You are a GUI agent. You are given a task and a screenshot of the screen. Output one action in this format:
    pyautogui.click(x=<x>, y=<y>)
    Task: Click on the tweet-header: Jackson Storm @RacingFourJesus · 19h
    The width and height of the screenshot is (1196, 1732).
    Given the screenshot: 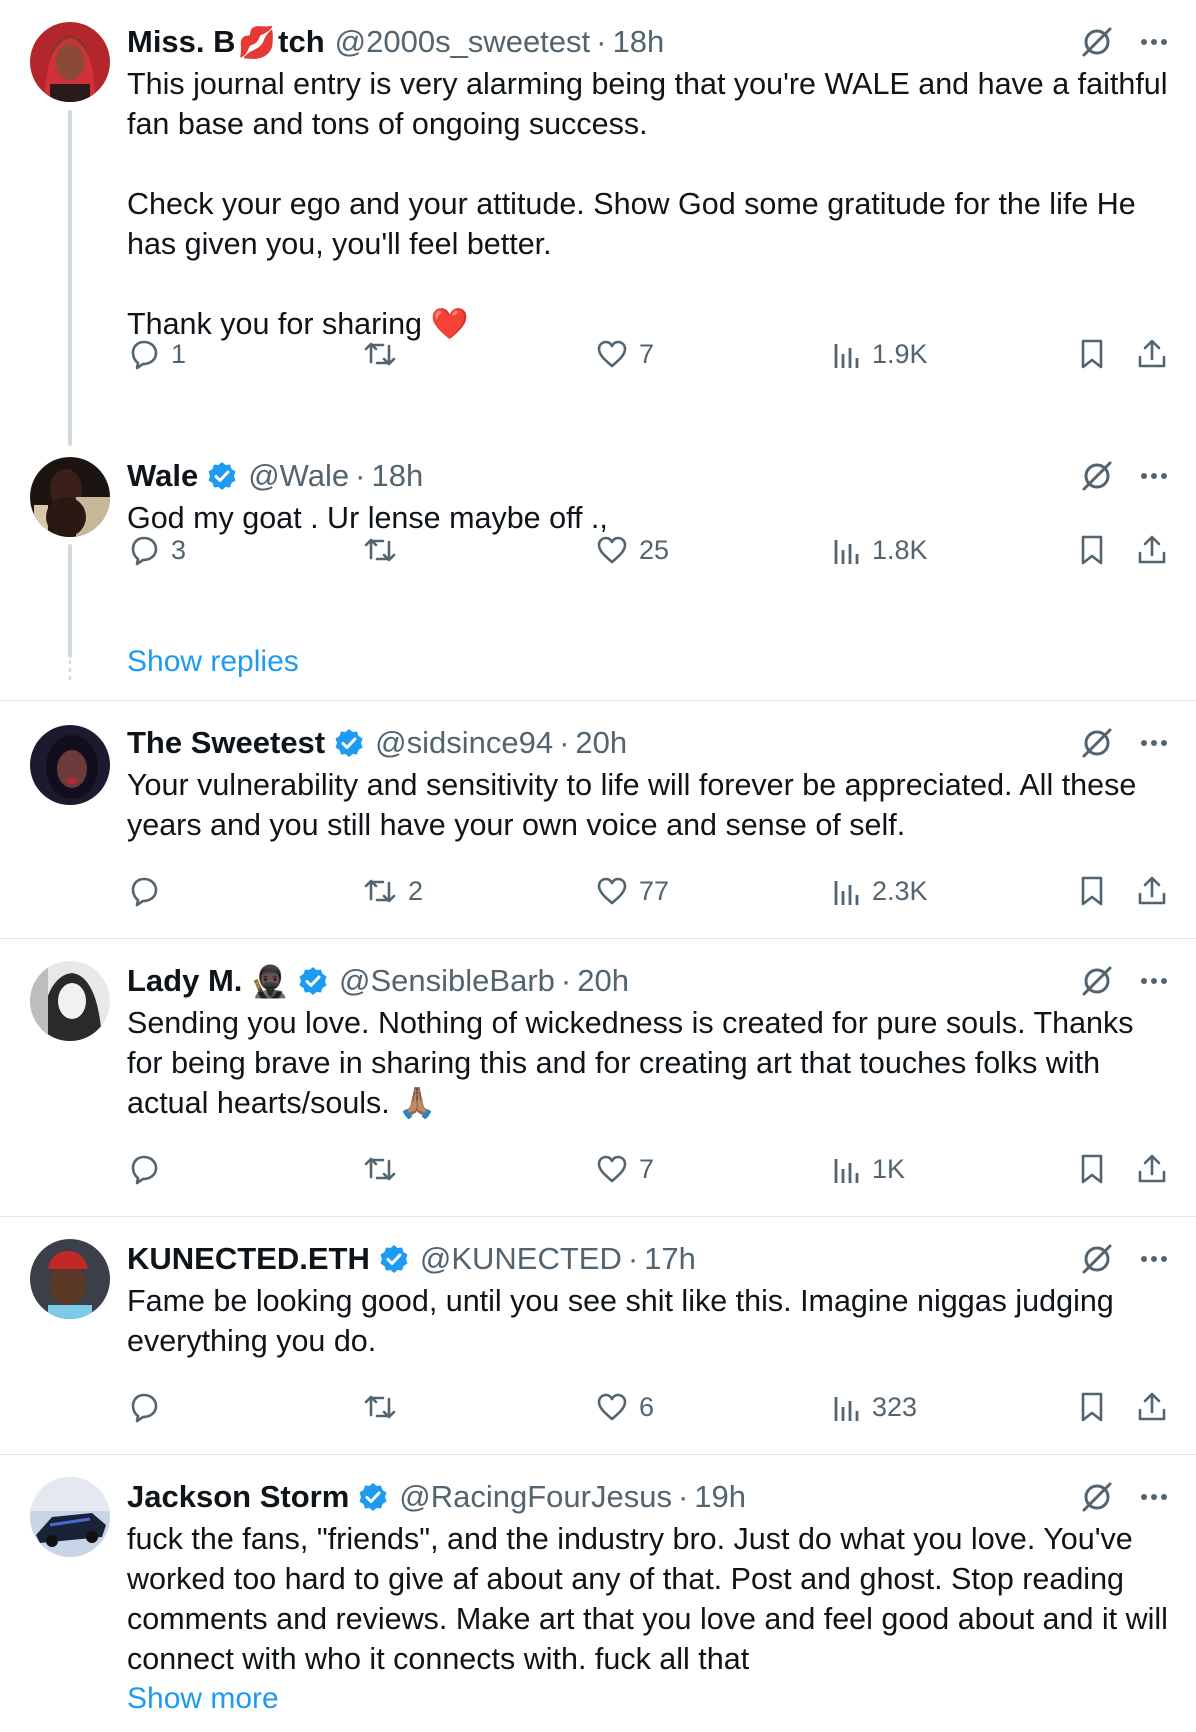 What is the action you would take?
    pyautogui.click(x=647, y=1497)
    